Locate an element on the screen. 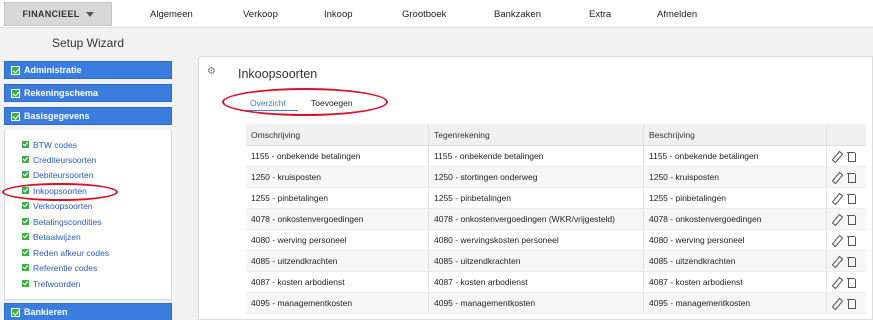  cell-beschrijving: 4095 - managementkosten is located at coordinates (735, 303).